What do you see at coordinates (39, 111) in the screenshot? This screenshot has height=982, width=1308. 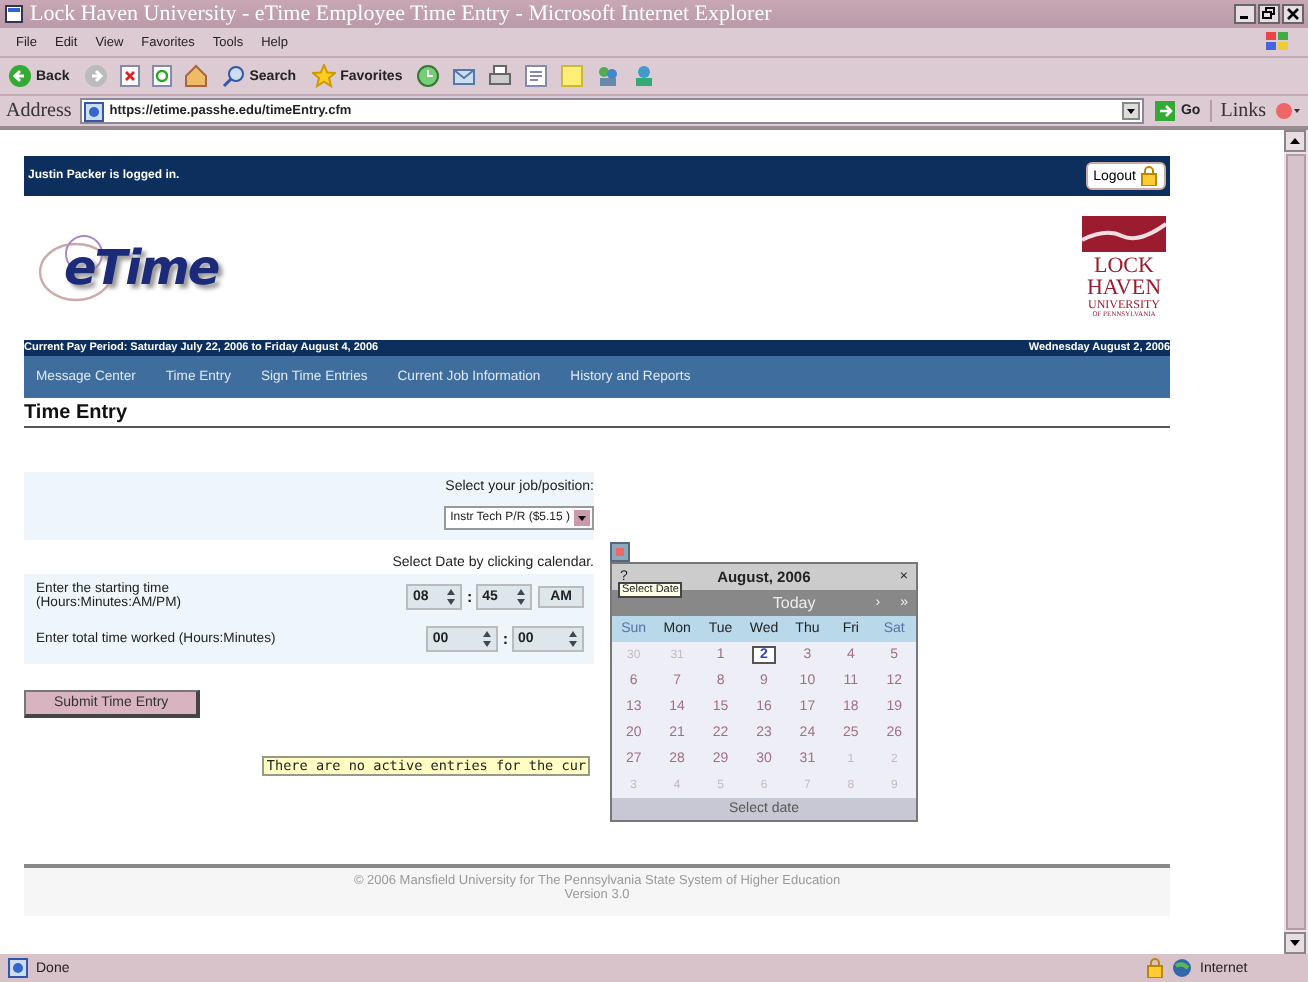 I see `address-label: Address` at bounding box center [39, 111].